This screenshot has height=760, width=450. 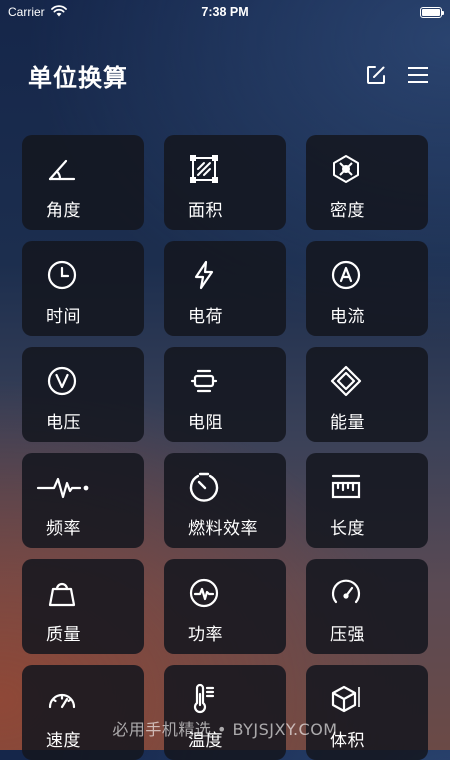 I want to click on tile-length: 长度, so click(x=367, y=500).